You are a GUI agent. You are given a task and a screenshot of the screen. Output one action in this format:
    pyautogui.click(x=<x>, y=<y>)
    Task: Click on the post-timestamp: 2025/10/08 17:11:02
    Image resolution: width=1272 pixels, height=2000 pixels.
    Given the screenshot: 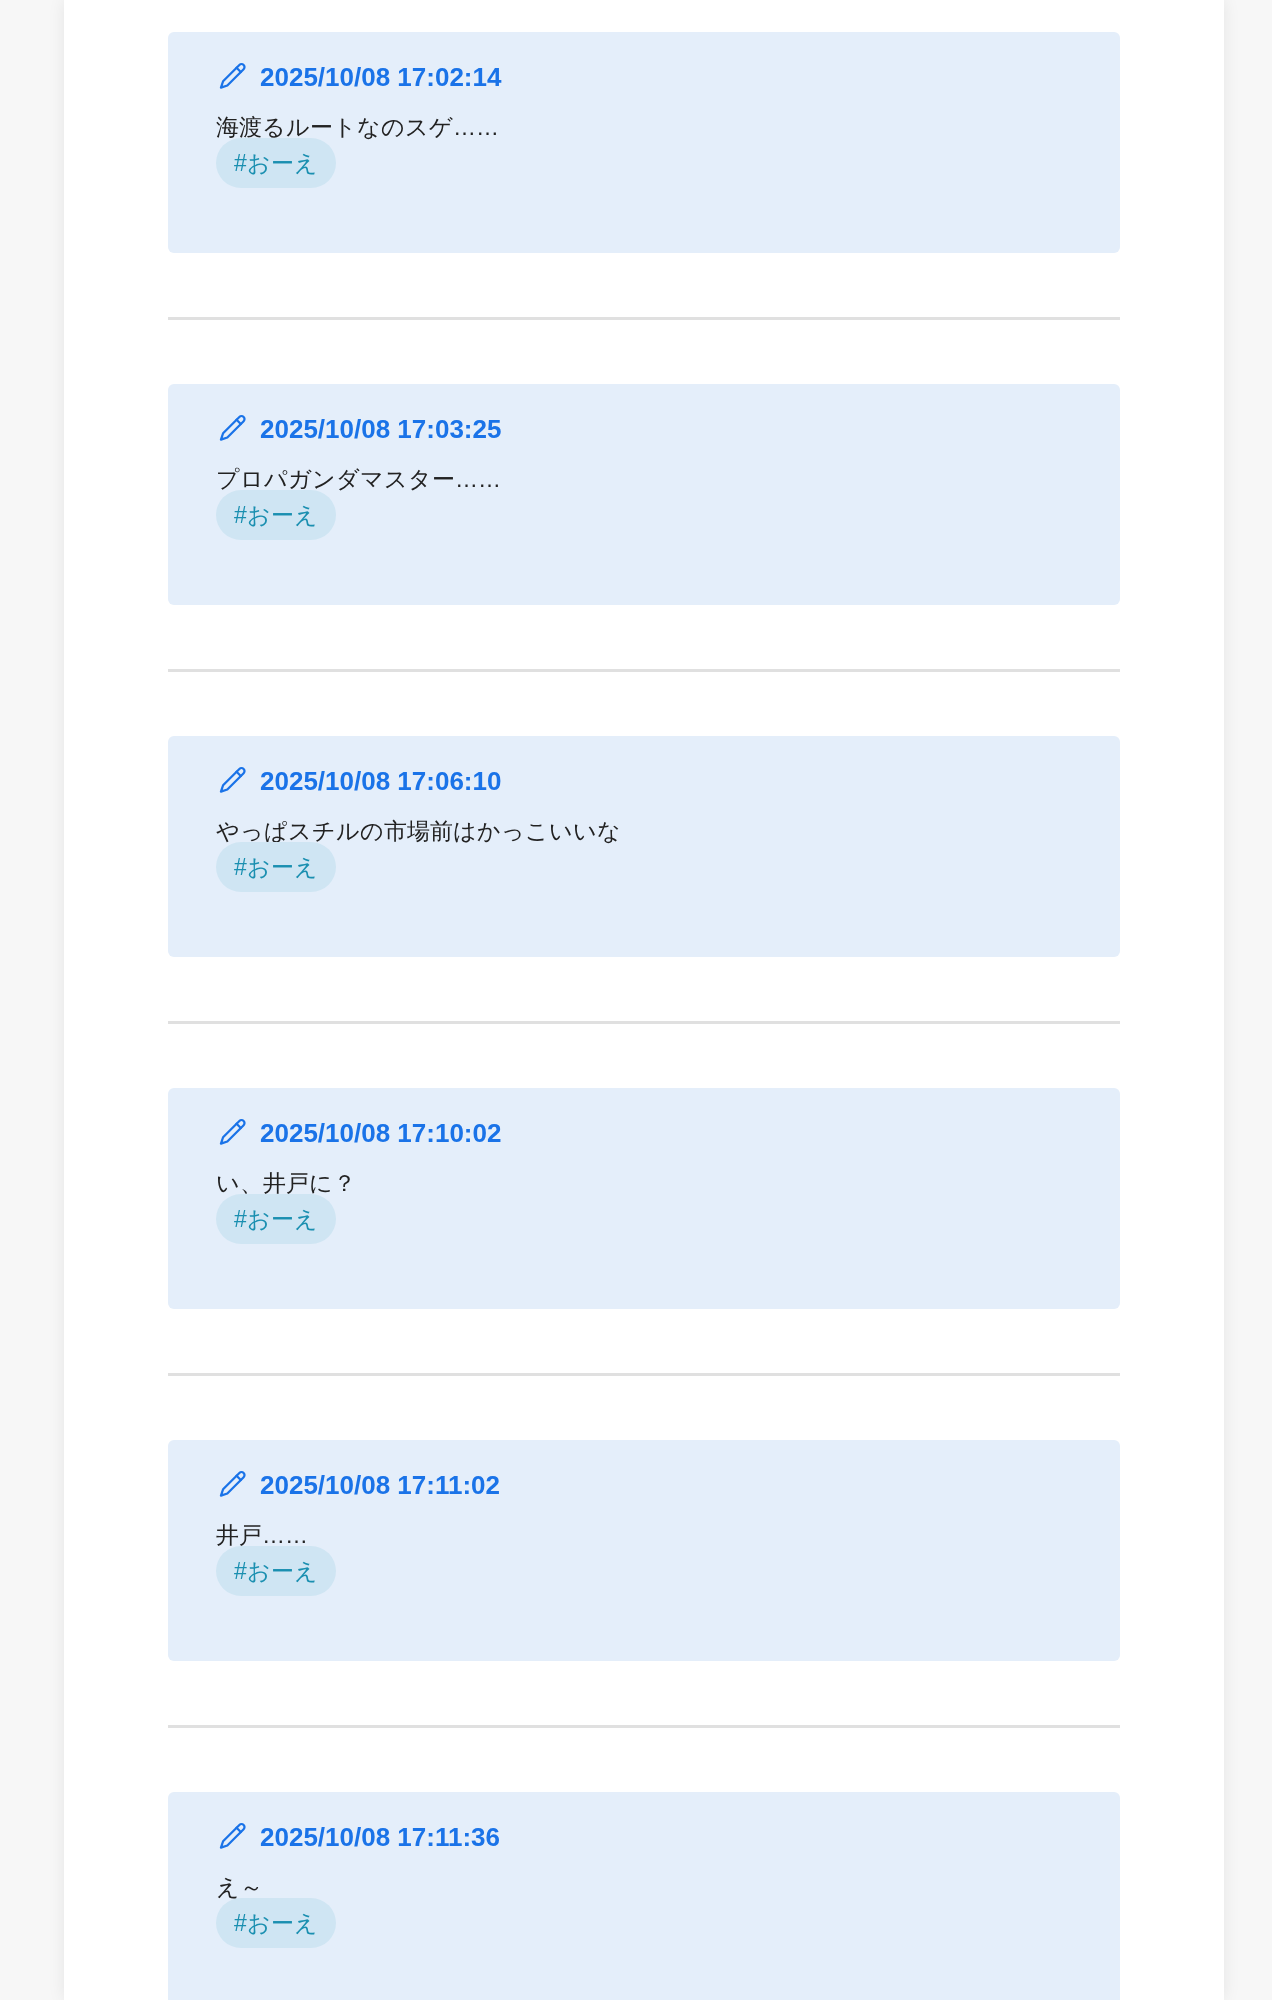 What is the action you would take?
    pyautogui.click(x=380, y=1485)
    